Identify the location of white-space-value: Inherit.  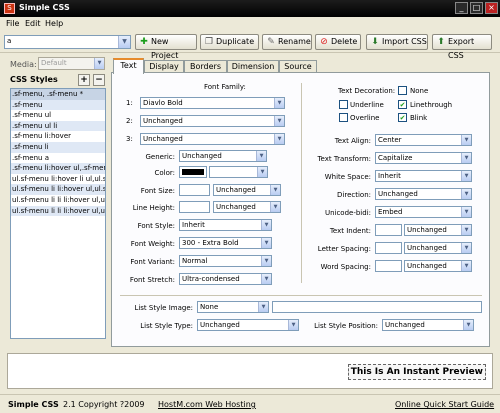
(389, 176).